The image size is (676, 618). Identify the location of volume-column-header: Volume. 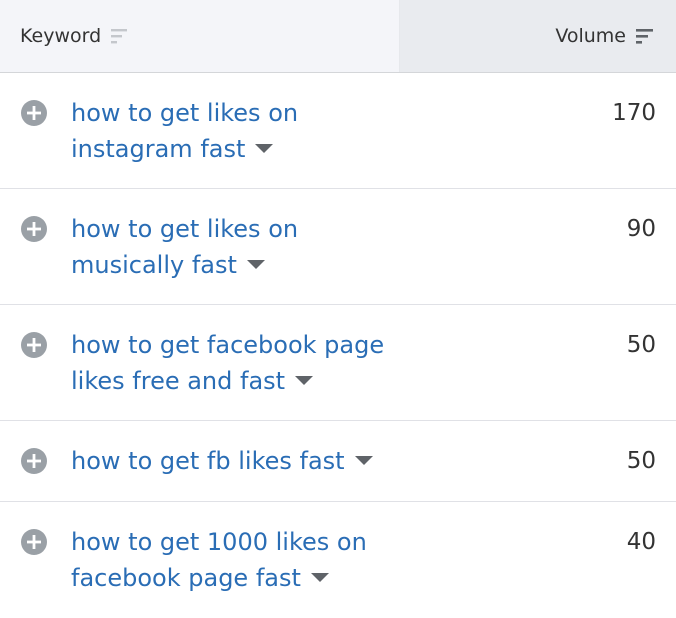
(538, 36).